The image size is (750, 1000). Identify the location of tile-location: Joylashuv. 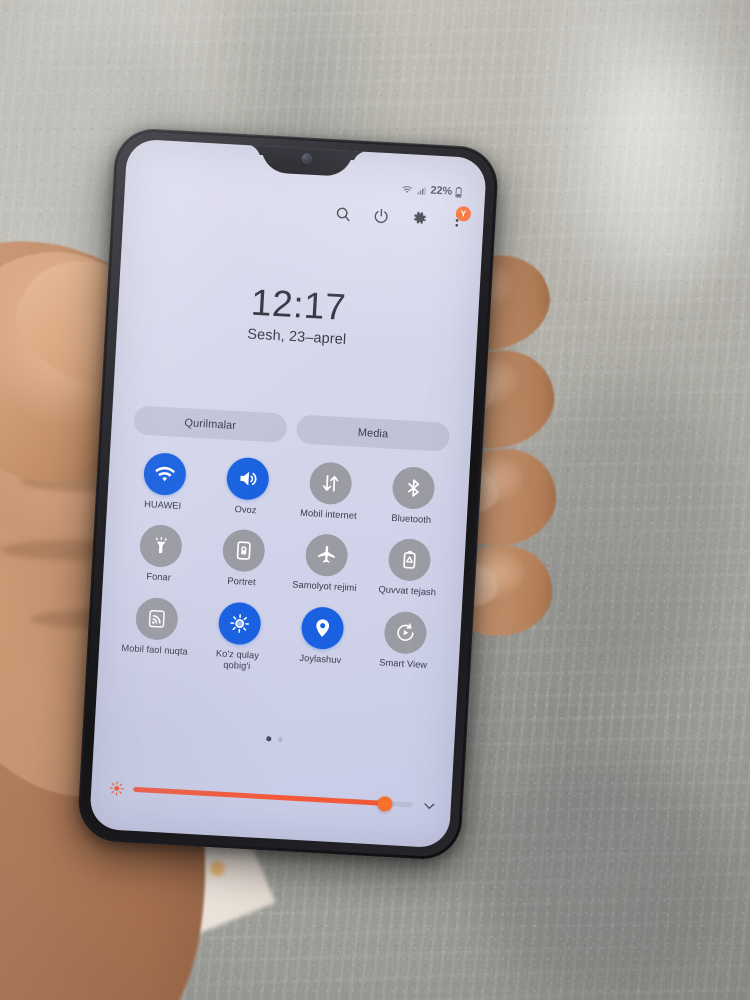
(321, 641).